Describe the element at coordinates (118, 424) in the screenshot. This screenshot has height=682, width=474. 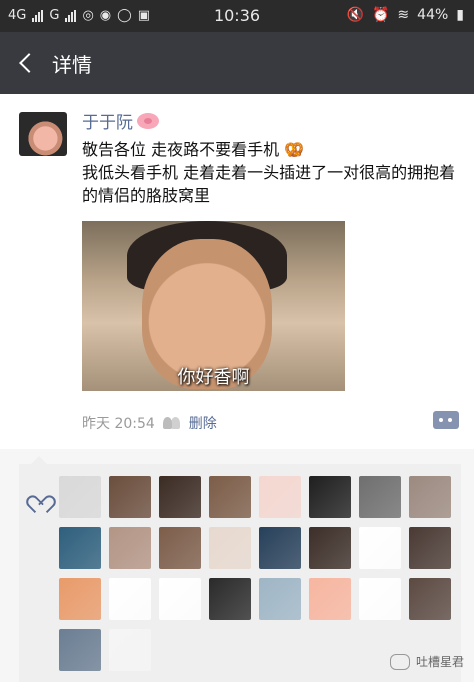
I see `post-time: 昨天 20:54` at that location.